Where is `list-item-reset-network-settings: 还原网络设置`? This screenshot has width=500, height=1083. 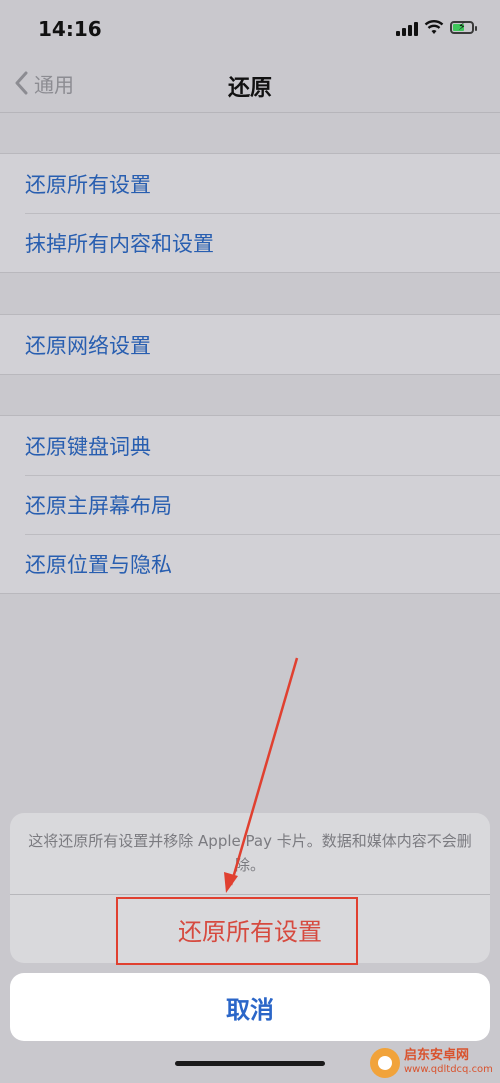
list-item-reset-network-settings: 还原网络设置 is located at coordinates (250, 344).